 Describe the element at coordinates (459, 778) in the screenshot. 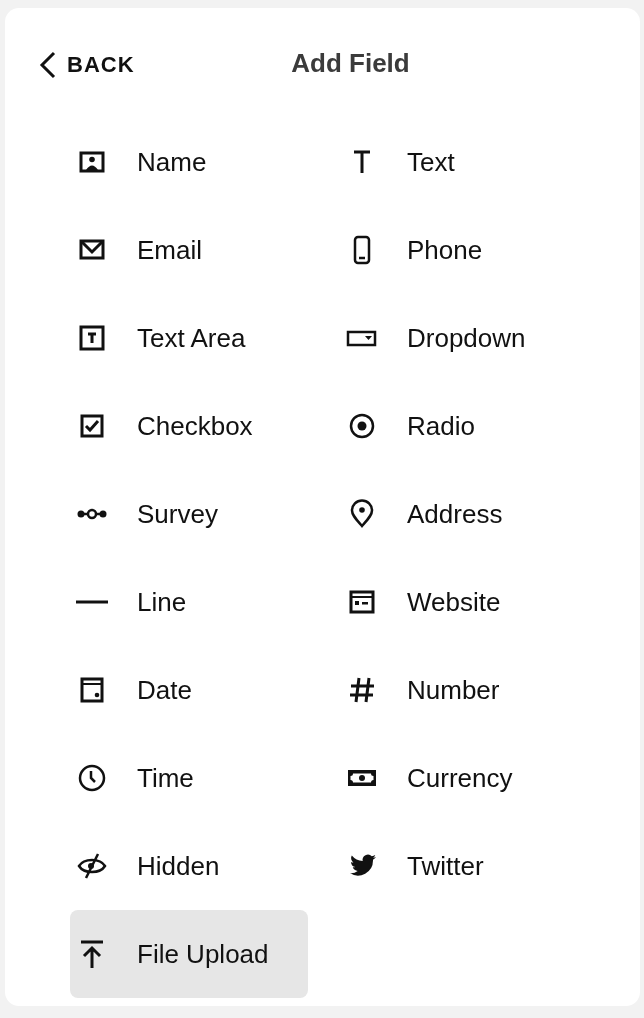

I see `field-type-option: Currency` at that location.